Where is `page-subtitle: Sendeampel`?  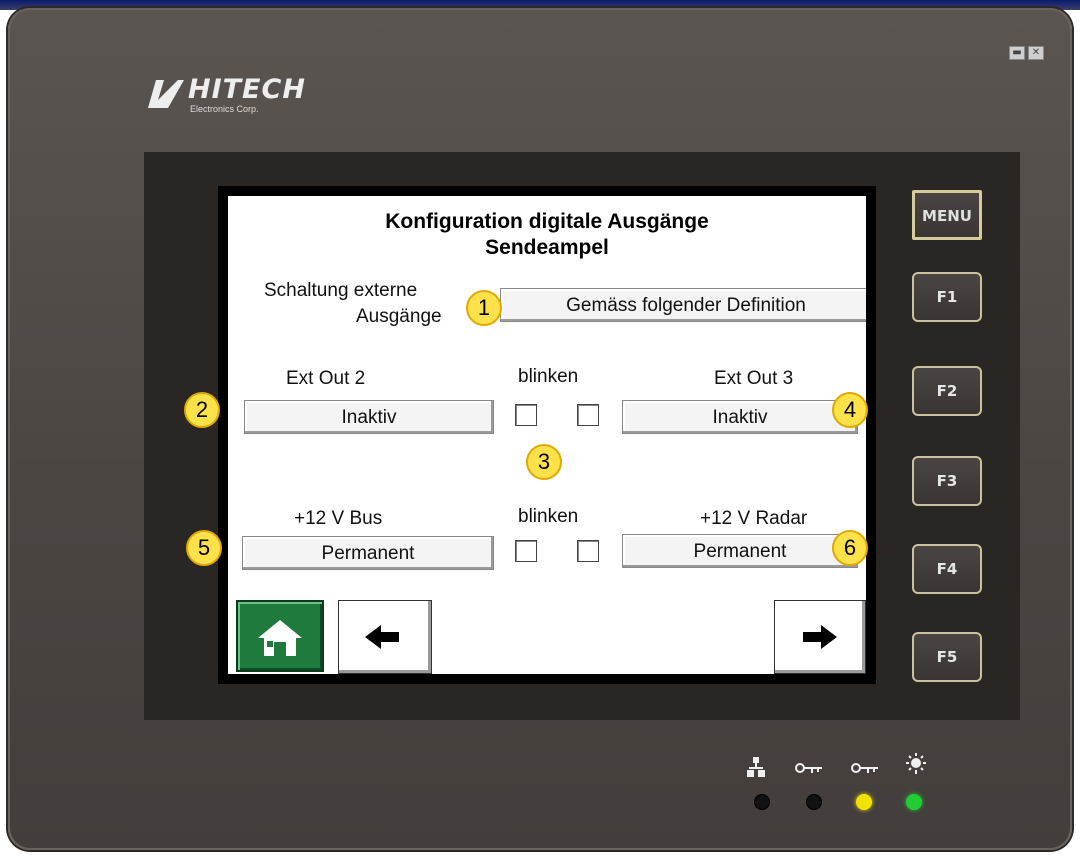
page-subtitle: Sendeampel is located at coordinates (547, 247).